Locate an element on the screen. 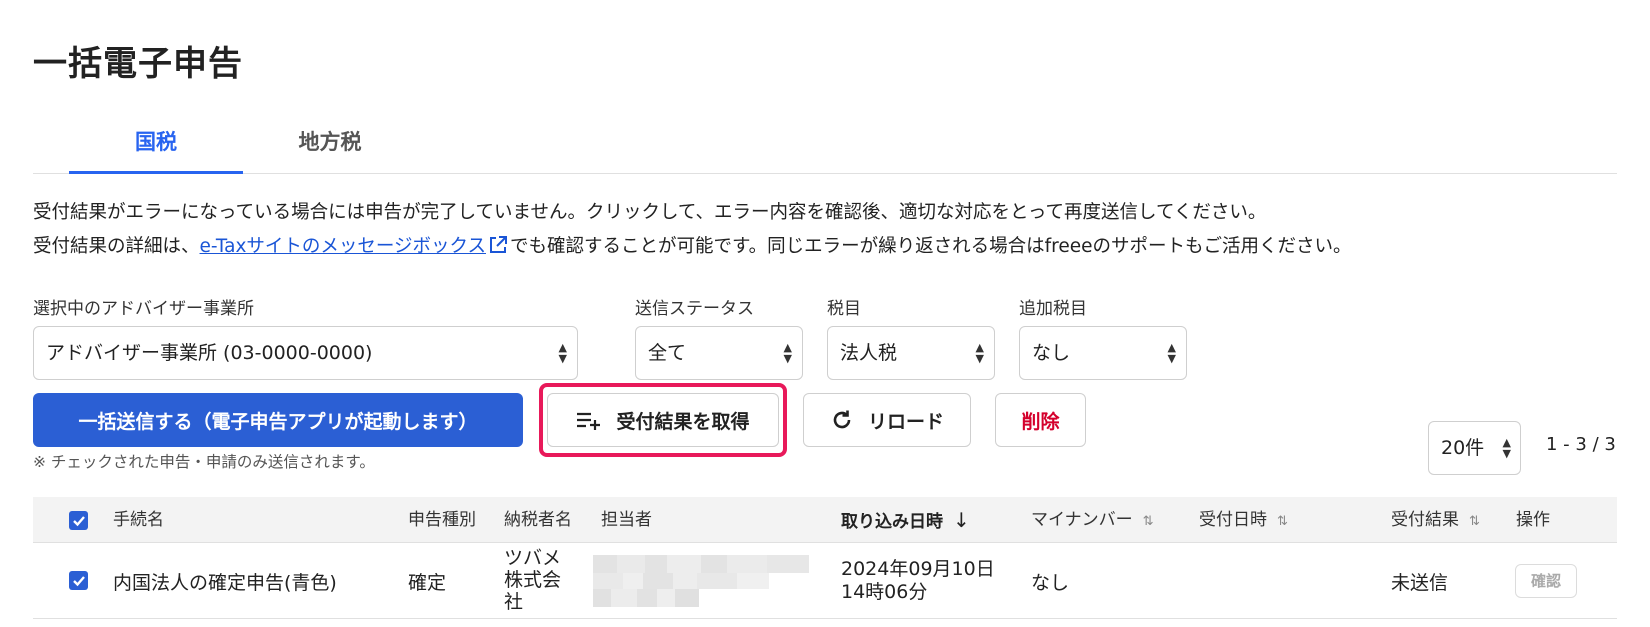  th-imported-at: 取り込み日時 ↓ is located at coordinates (905, 520).